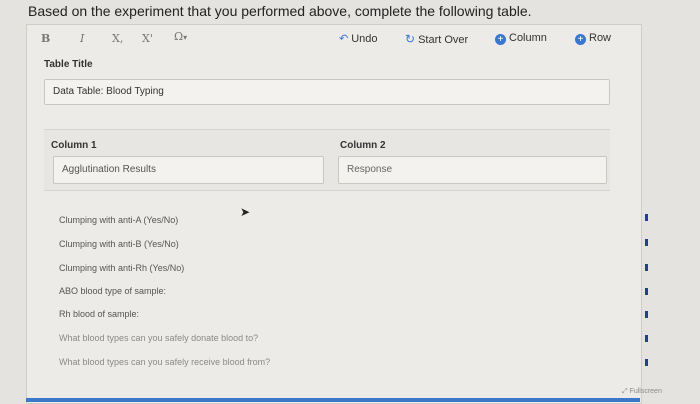  I want to click on expand-icon: ⤢, so click(626, 391).